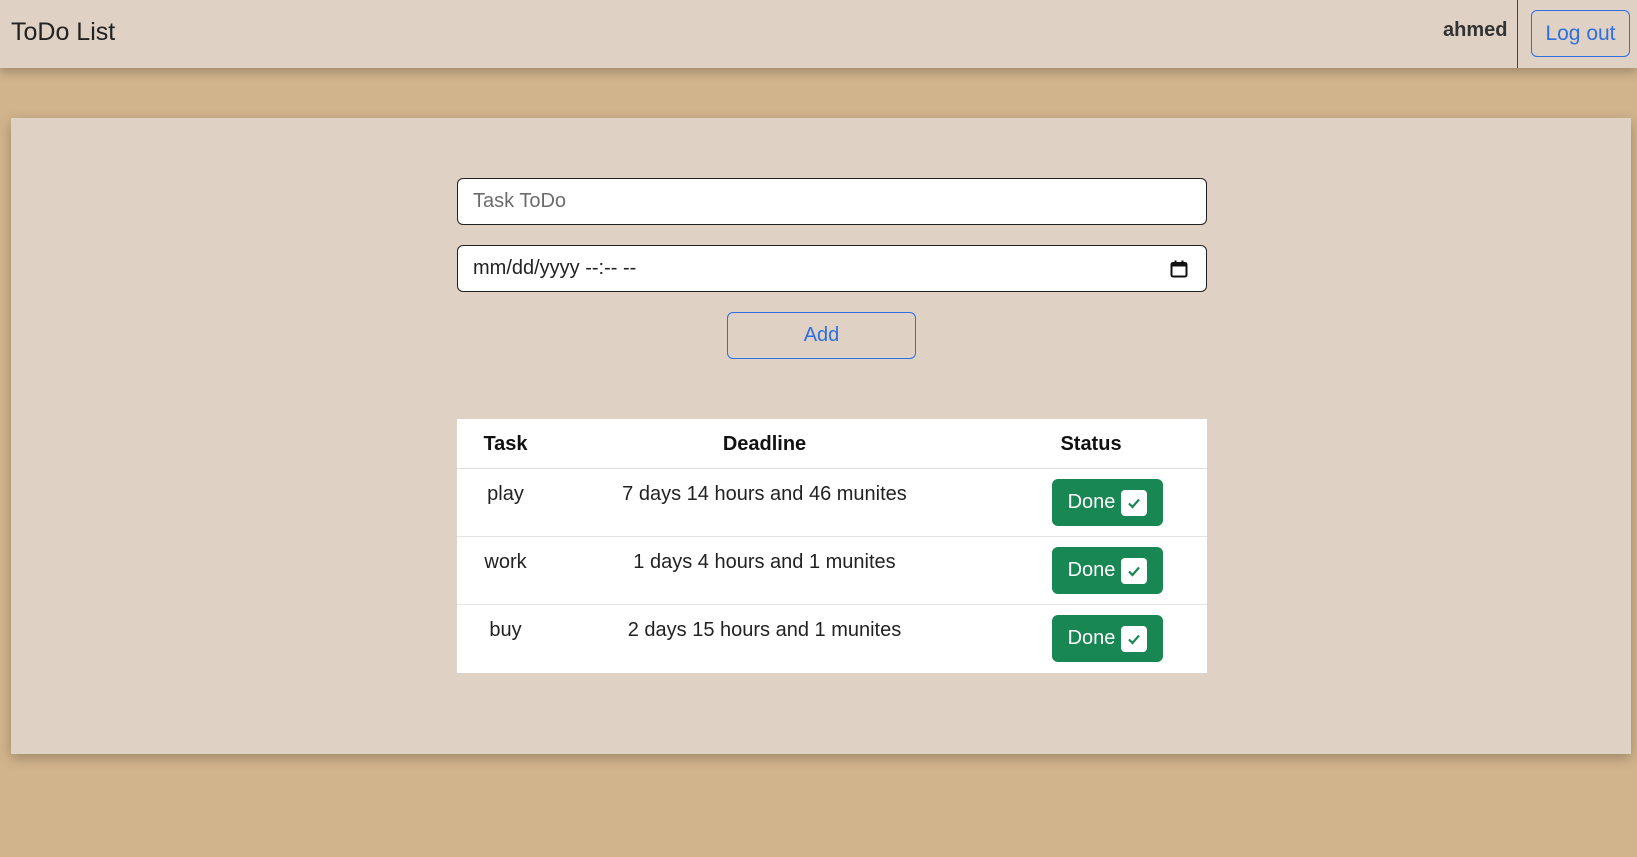 This screenshot has width=1637, height=857. What do you see at coordinates (1475, 30) in the screenshot?
I see `username-label: ahmed` at bounding box center [1475, 30].